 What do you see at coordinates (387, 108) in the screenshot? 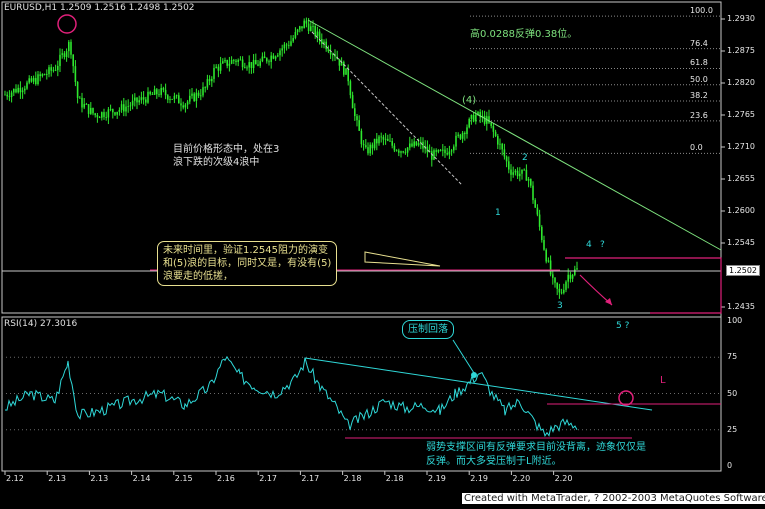
I see `dashed-trendline` at bounding box center [387, 108].